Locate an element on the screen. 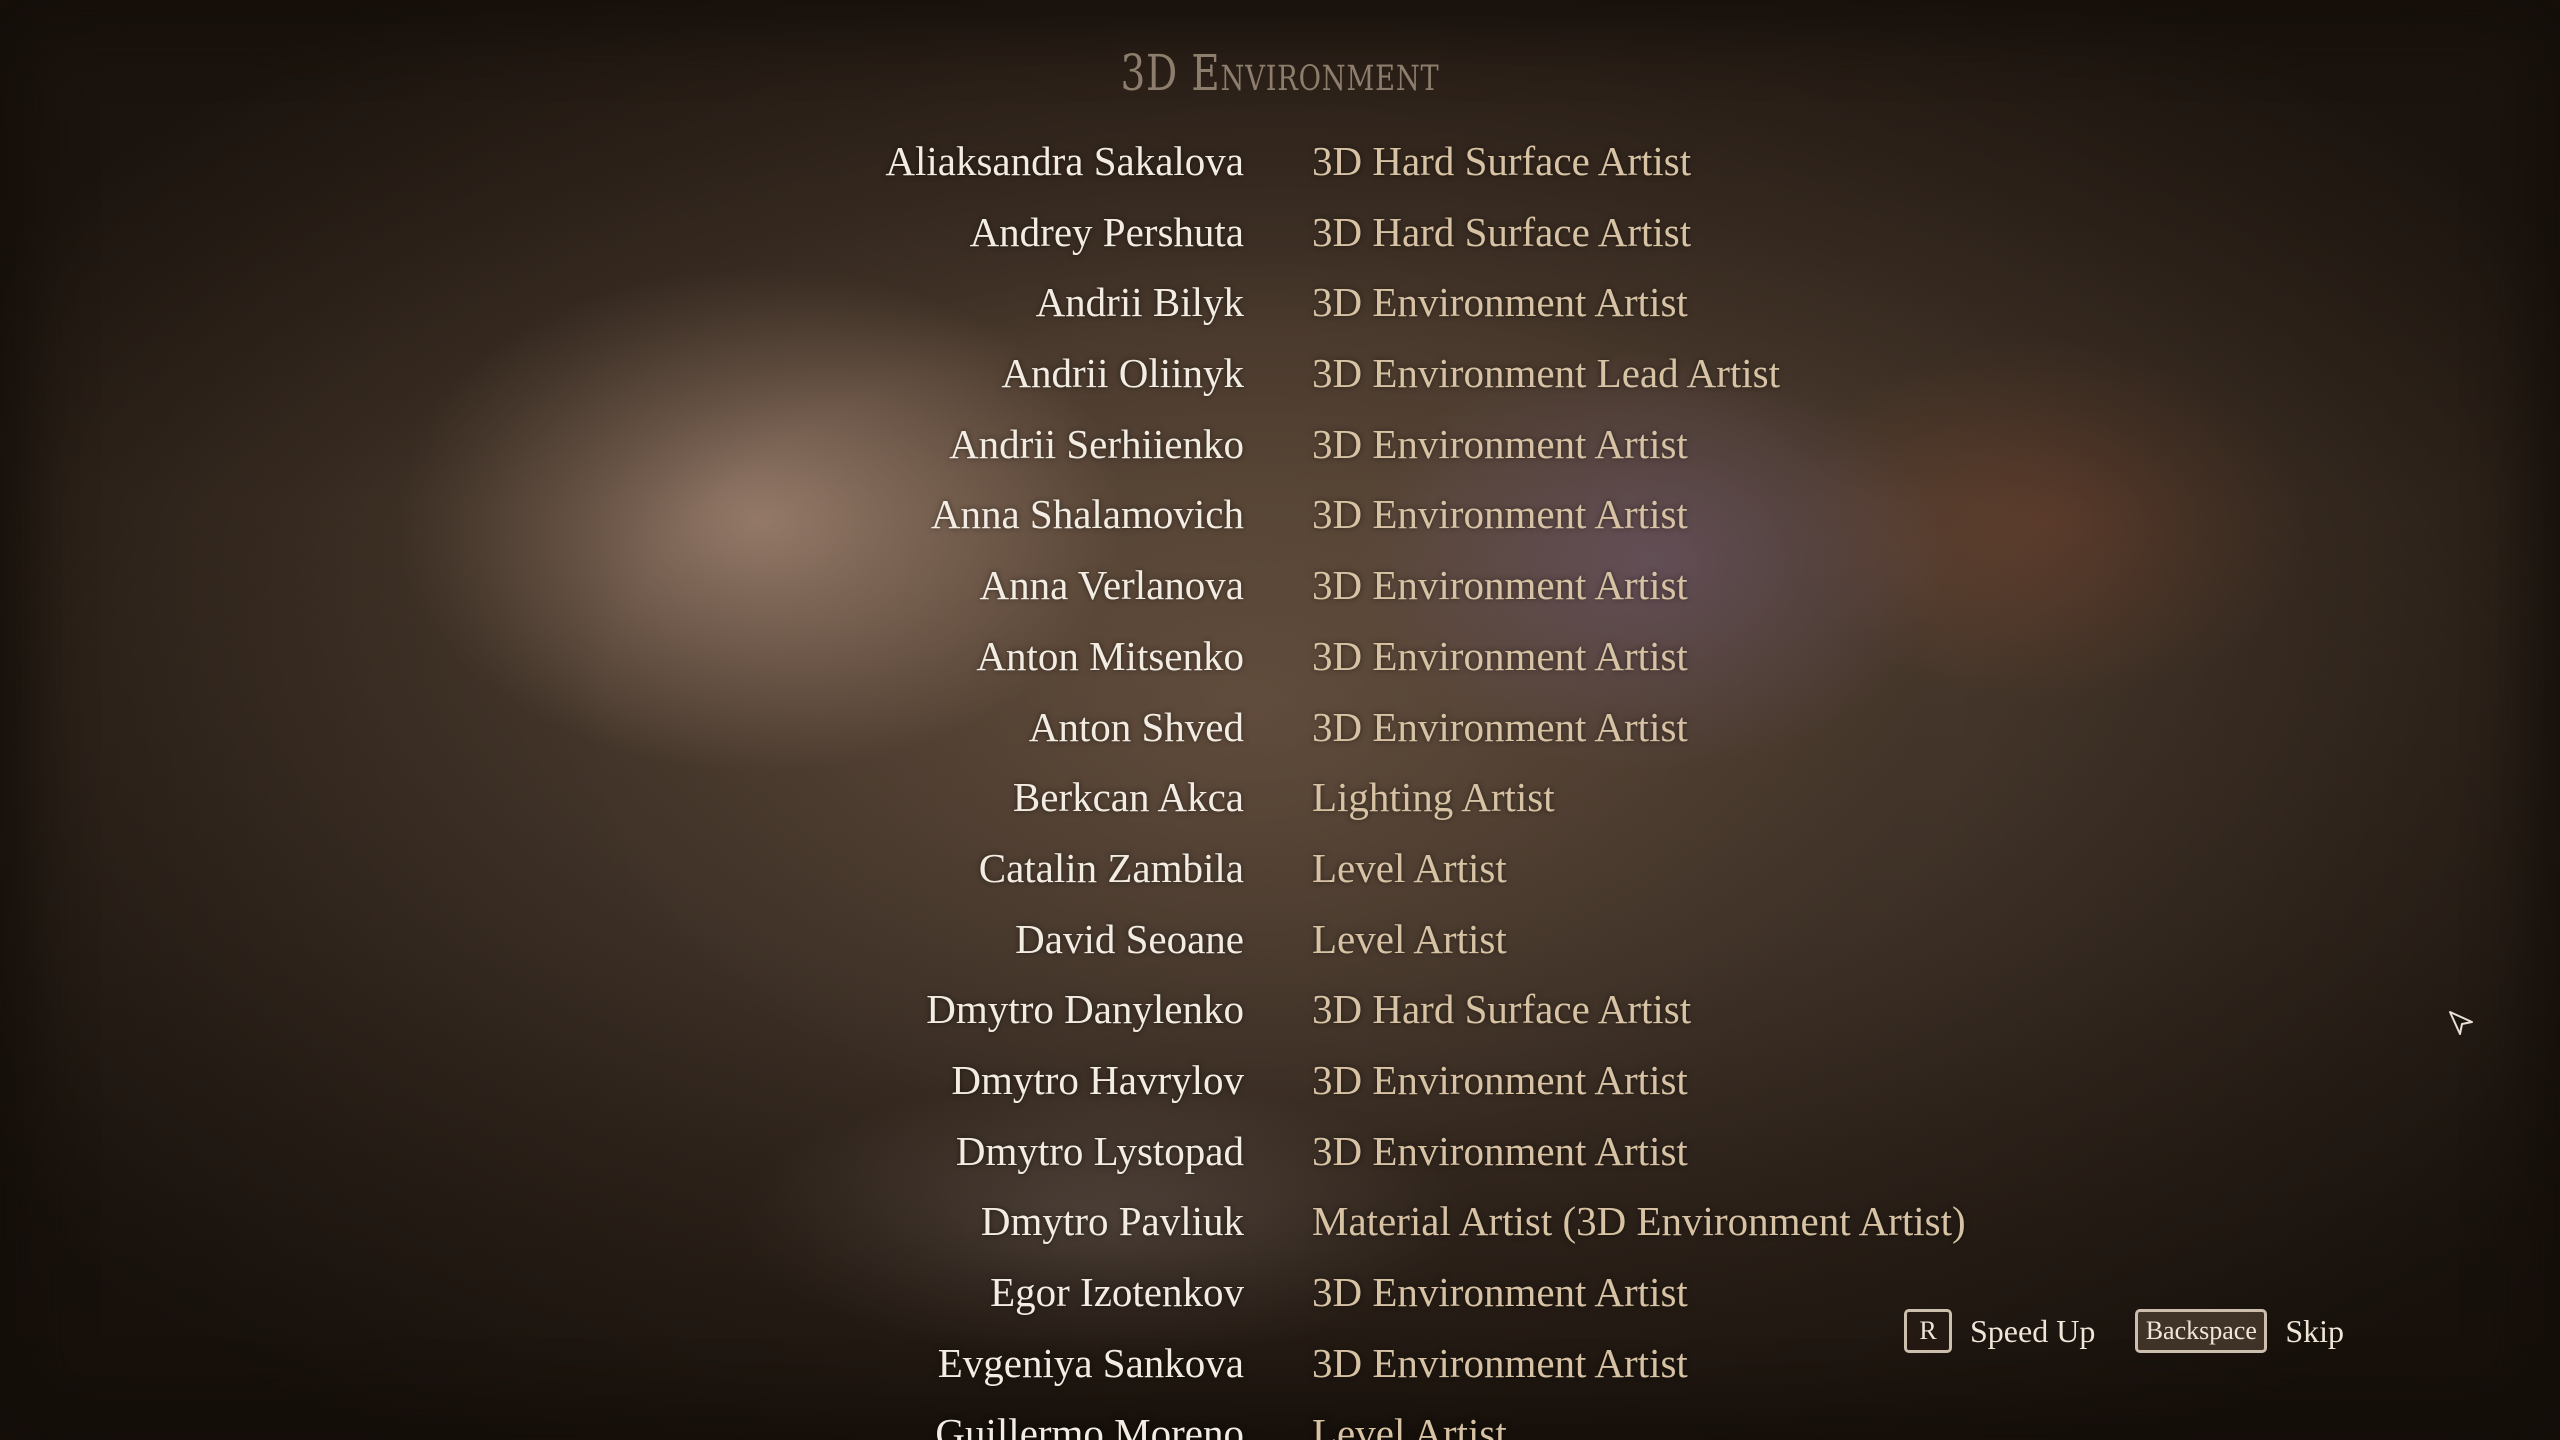 This screenshot has height=1440, width=2560. speed-up-key: R is located at coordinates (1928, 1331).